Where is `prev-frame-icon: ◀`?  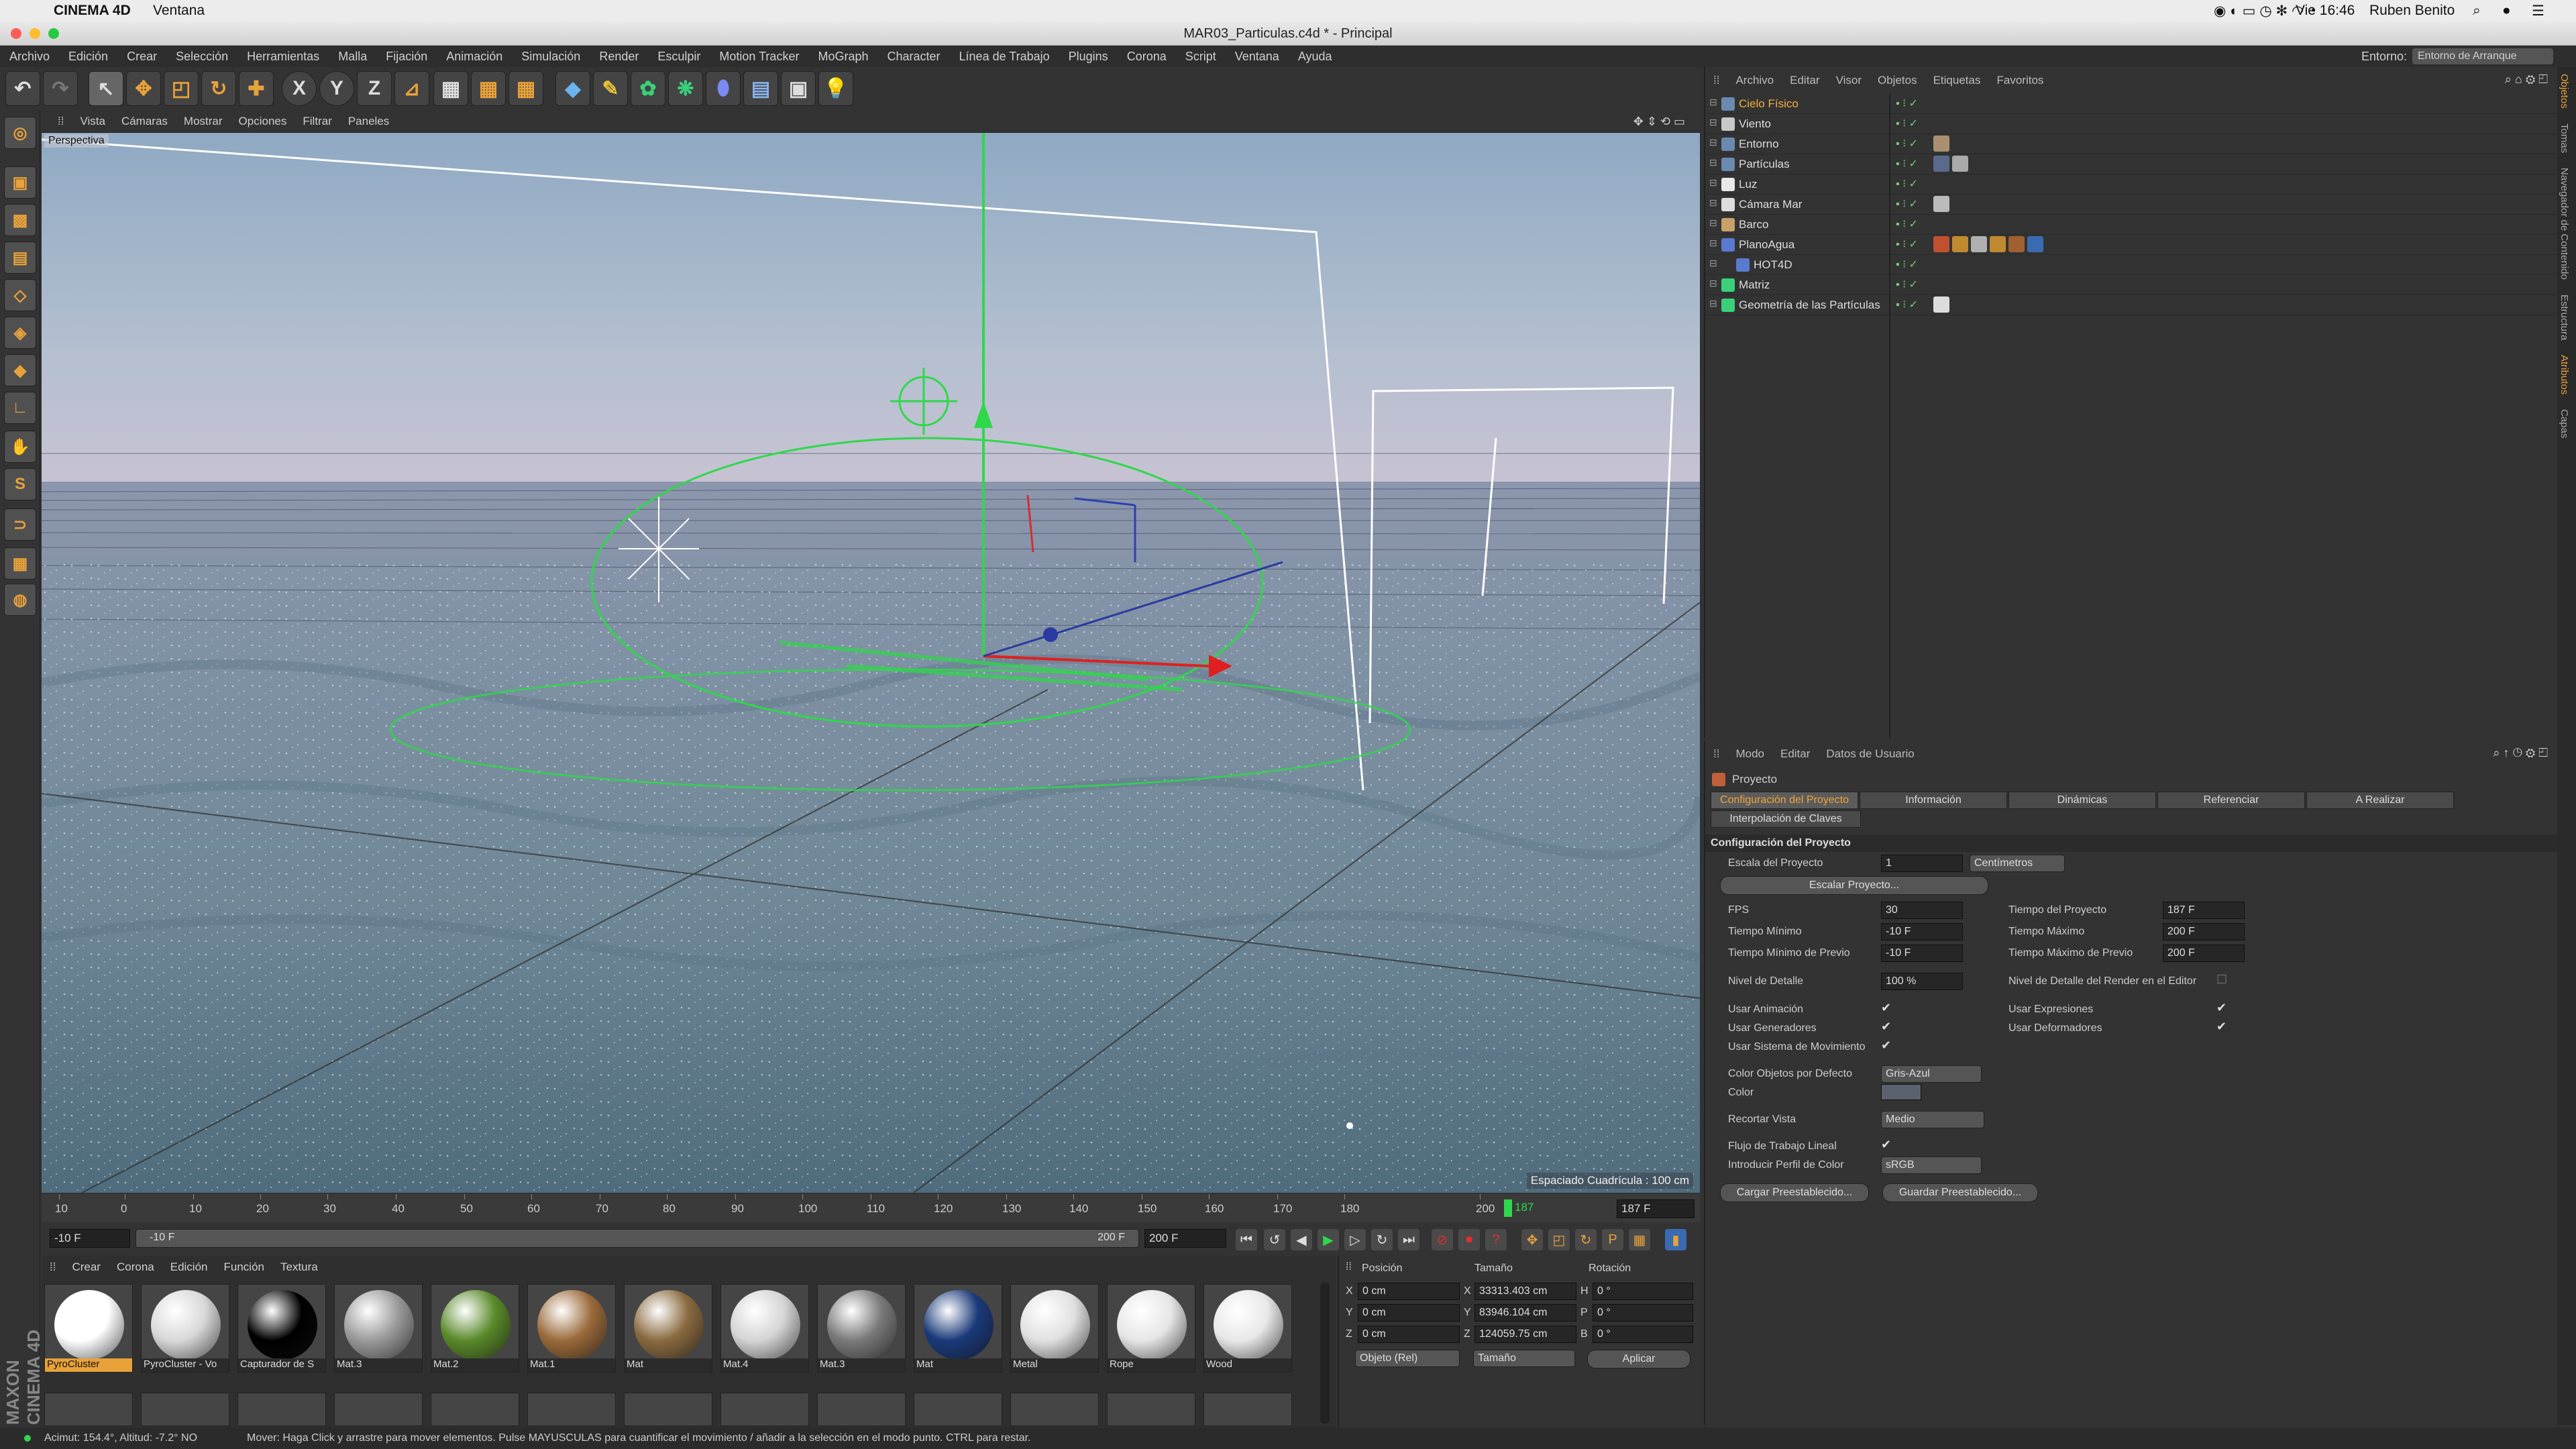 prev-frame-icon: ◀ is located at coordinates (1301, 1239).